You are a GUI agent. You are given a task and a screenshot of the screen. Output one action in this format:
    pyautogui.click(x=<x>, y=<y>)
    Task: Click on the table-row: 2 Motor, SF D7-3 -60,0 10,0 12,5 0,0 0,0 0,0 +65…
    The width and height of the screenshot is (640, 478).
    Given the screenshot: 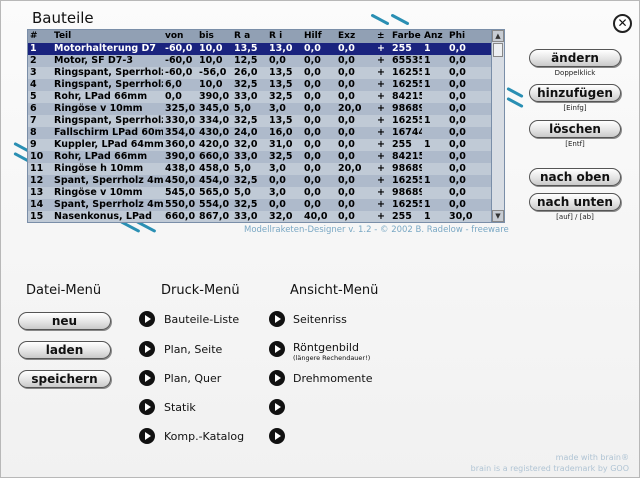 What is the action you would take?
    pyautogui.click(x=266, y=61)
    